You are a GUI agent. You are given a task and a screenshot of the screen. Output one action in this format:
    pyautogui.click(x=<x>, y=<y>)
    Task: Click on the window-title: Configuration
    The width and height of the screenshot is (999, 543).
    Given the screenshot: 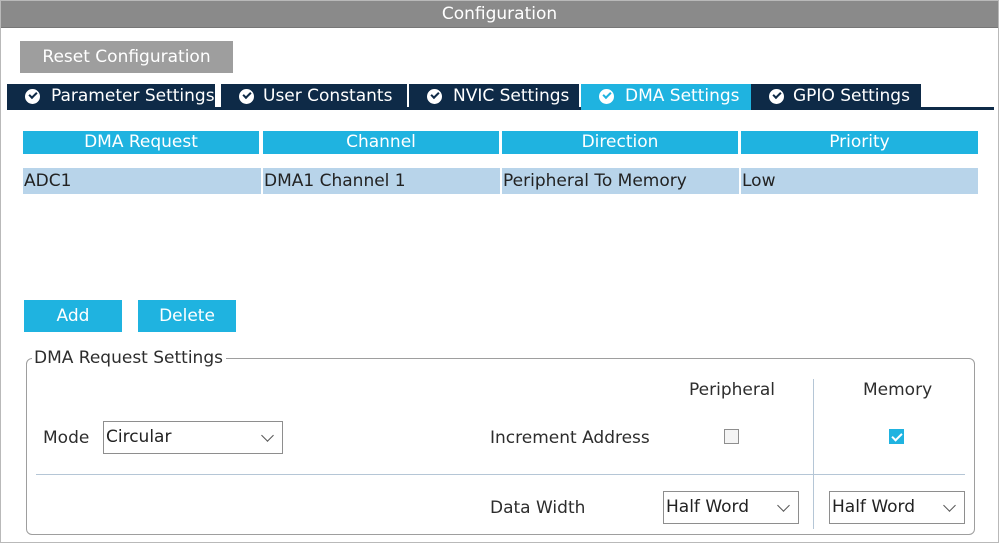 What is the action you would take?
    pyautogui.click(x=499, y=14)
    